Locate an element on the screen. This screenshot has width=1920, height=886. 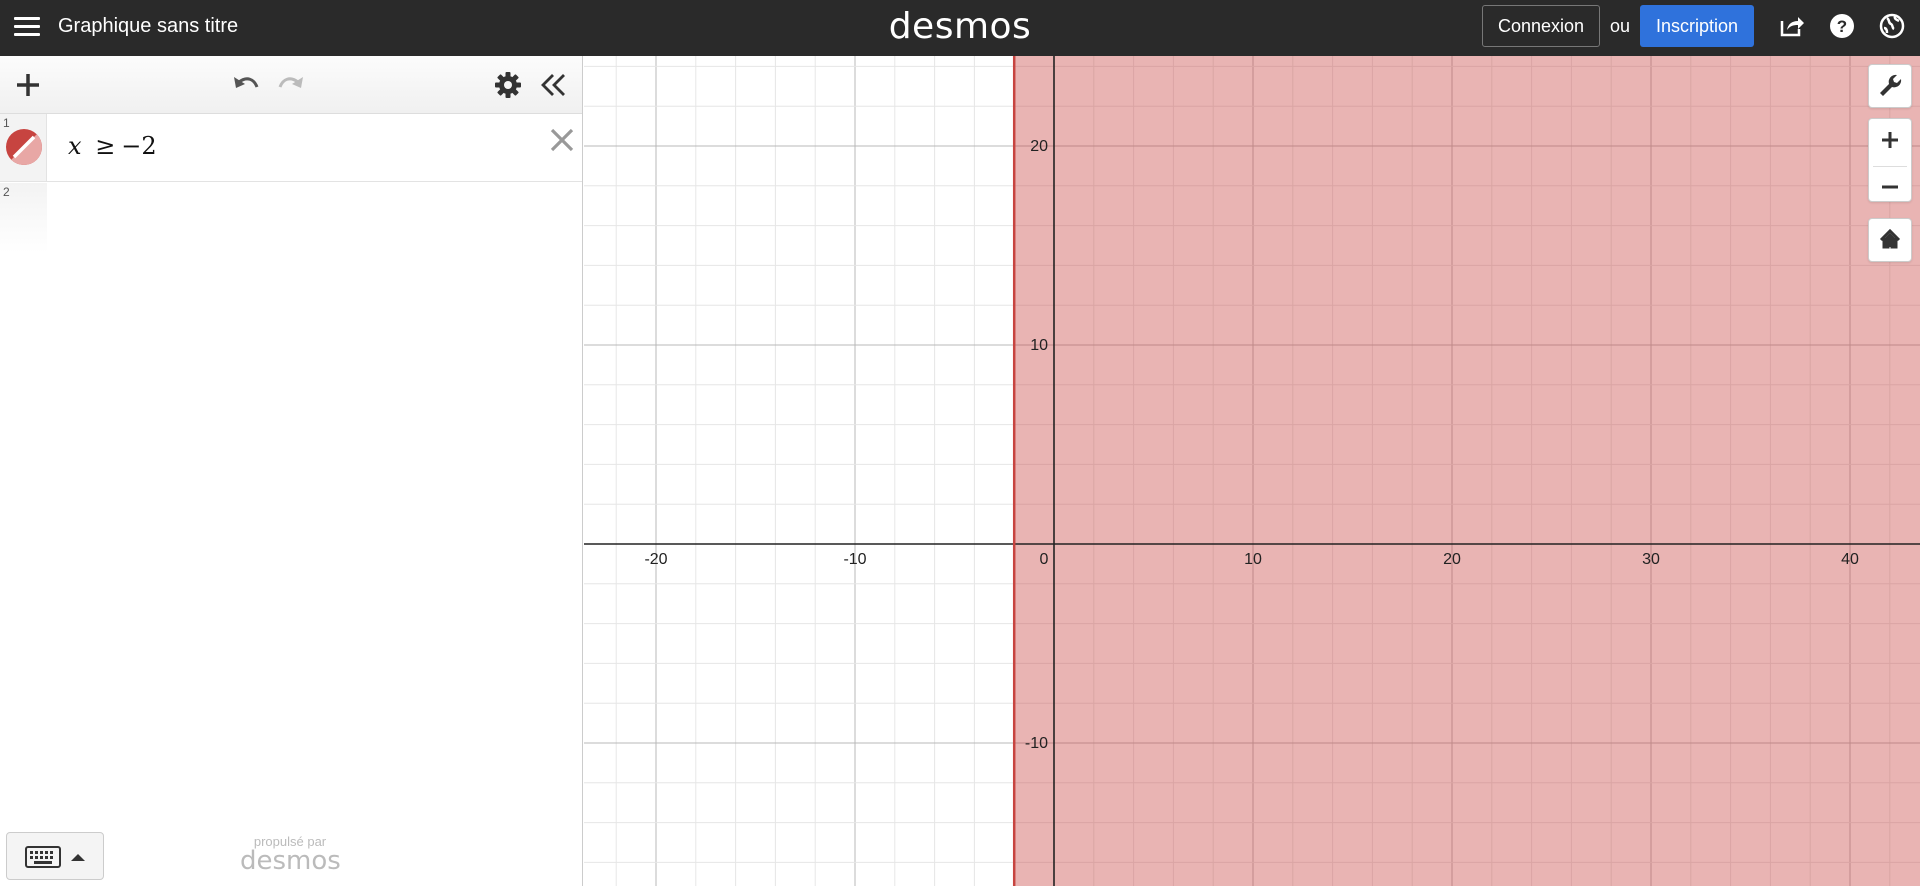
x-tick-label: 10 is located at coordinates (1253, 559).